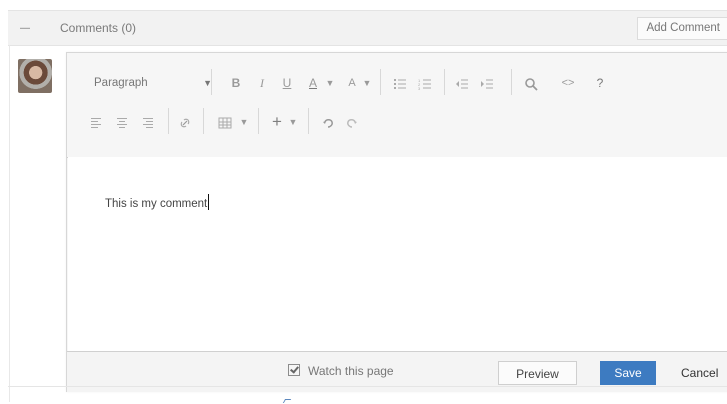 Image resolution: width=727 pixels, height=404 pixels. What do you see at coordinates (35, 76) in the screenshot?
I see `avatar` at bounding box center [35, 76].